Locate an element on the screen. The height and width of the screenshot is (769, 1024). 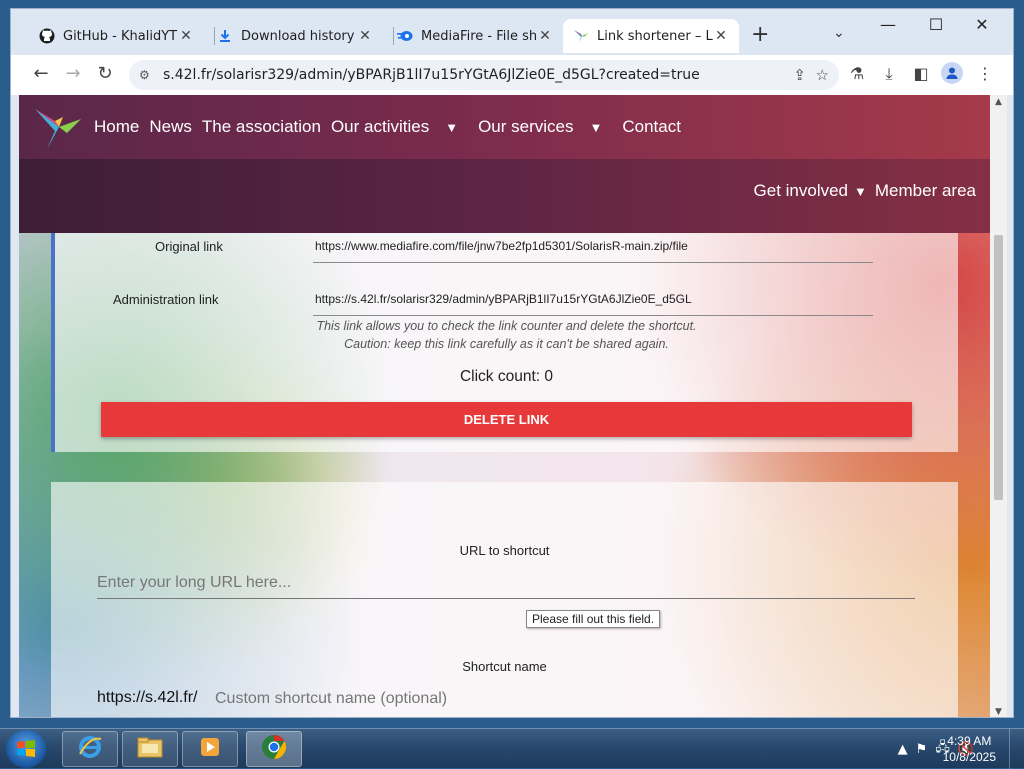
tab-label: GitHub - KhalidYT11 is located at coordinates (120, 36).